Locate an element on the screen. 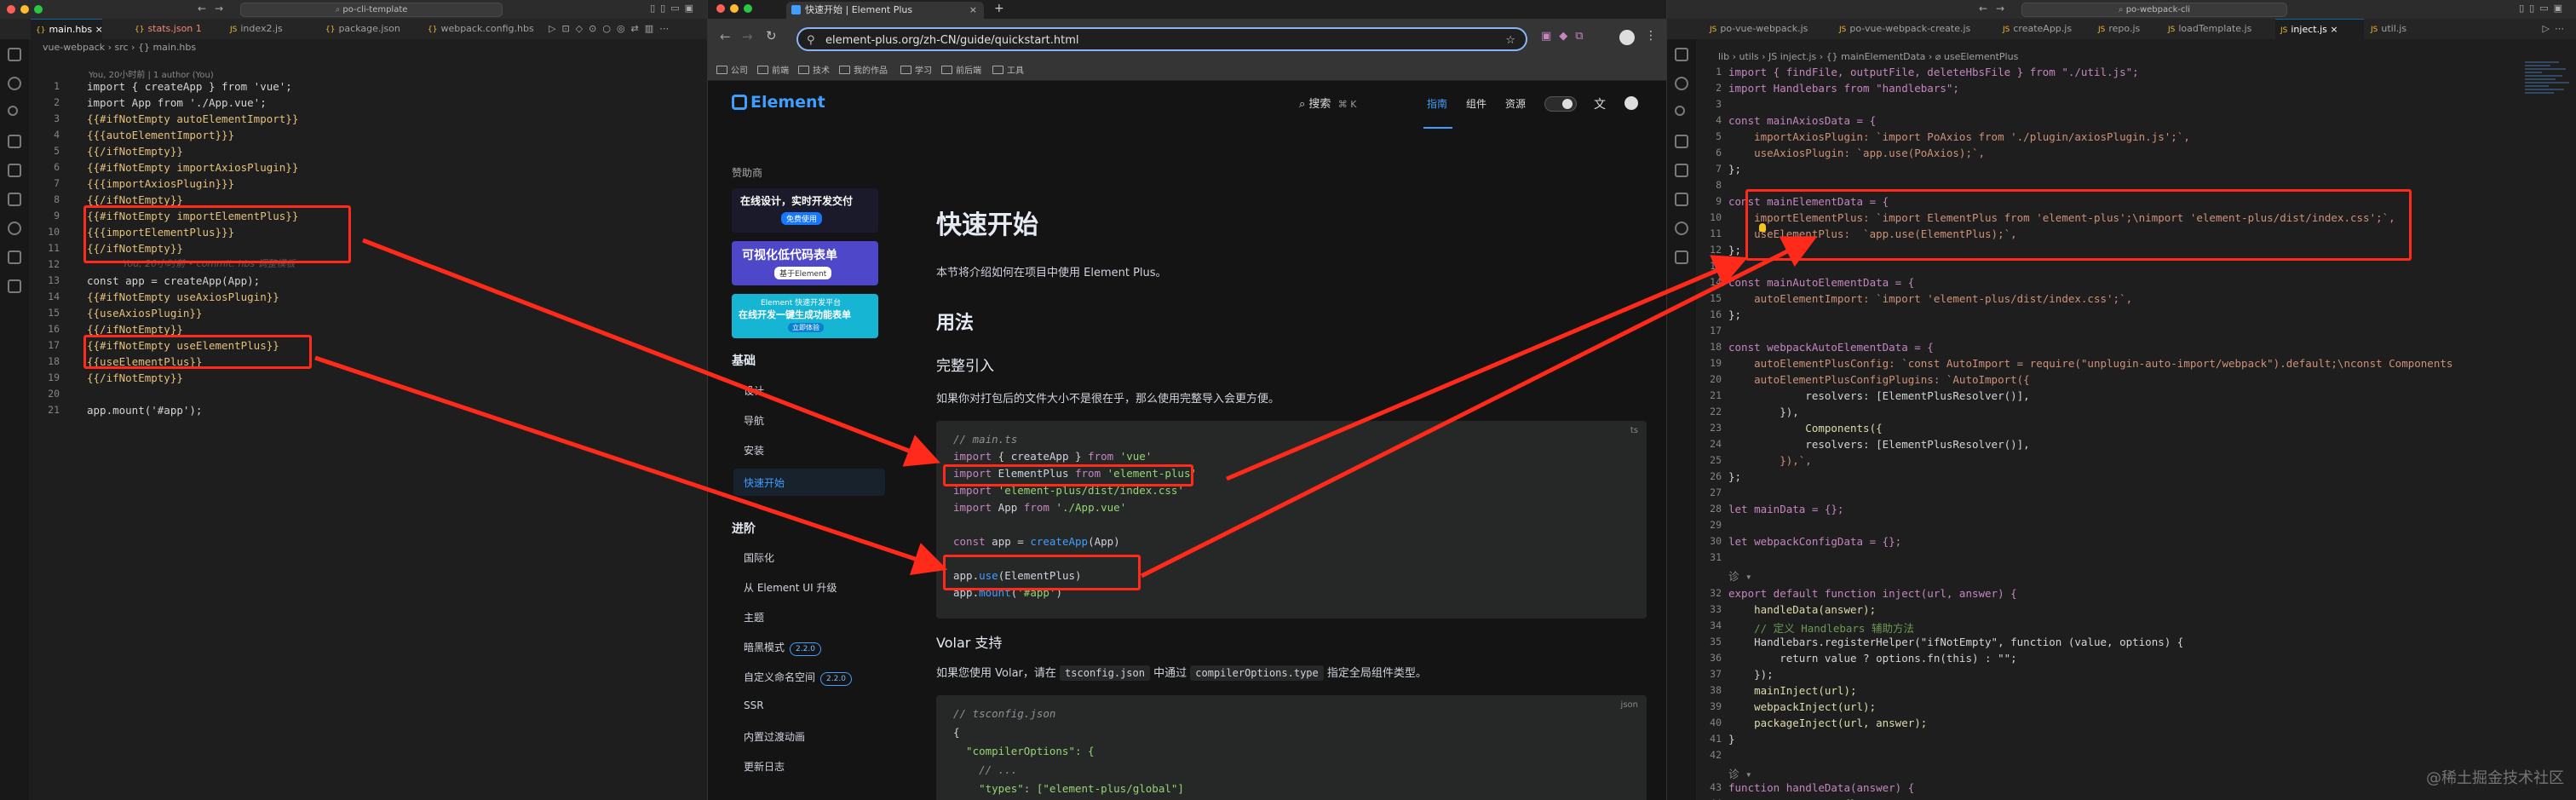  sidebar-item-dark-mode: 暗黑模式 2.2.0 is located at coordinates (783, 648).